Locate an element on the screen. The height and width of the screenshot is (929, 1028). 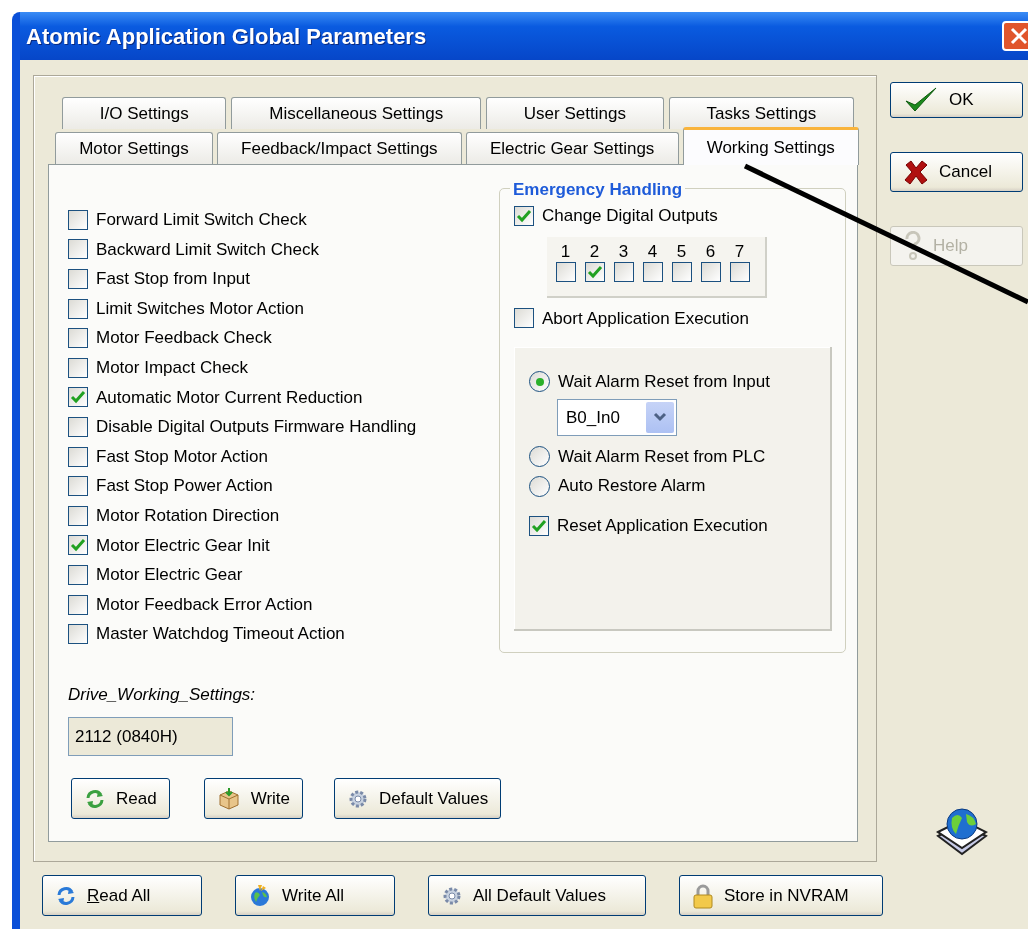
button-label: Write All is located at coordinates (313, 895).